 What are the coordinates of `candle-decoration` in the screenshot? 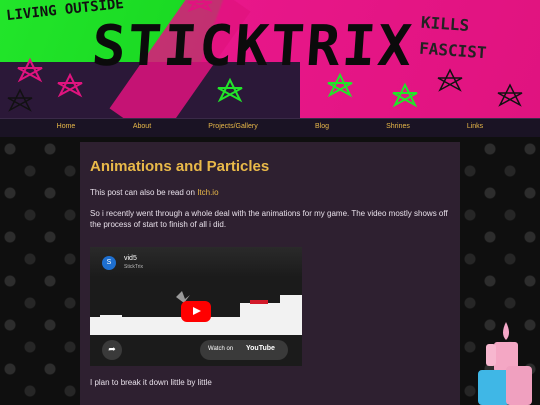 It's located at (505, 363).